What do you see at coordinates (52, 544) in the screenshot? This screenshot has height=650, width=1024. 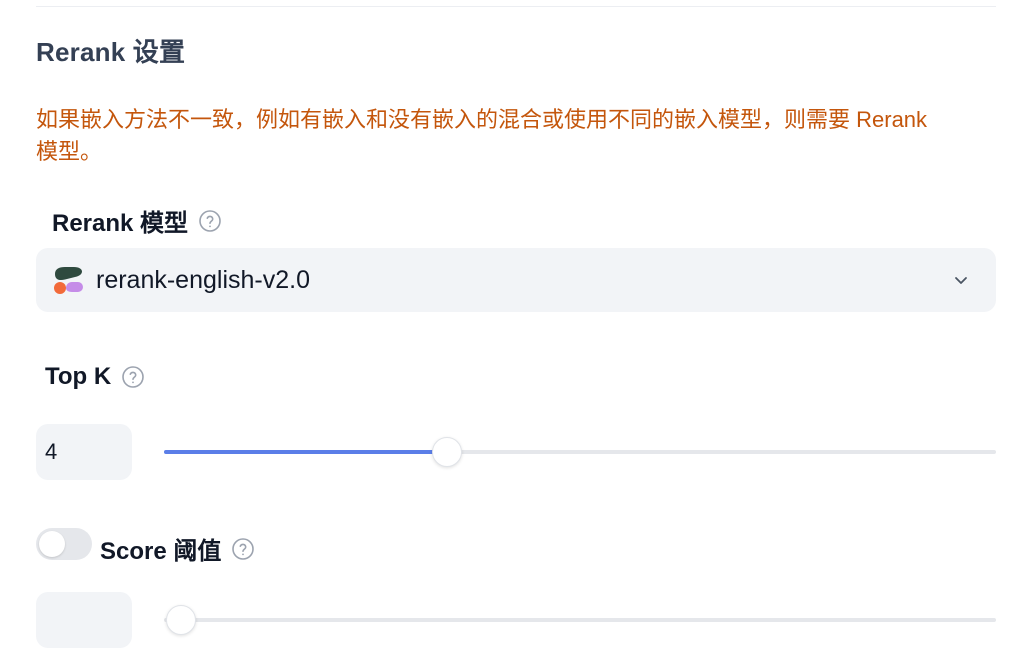 I see `toggle-knob` at bounding box center [52, 544].